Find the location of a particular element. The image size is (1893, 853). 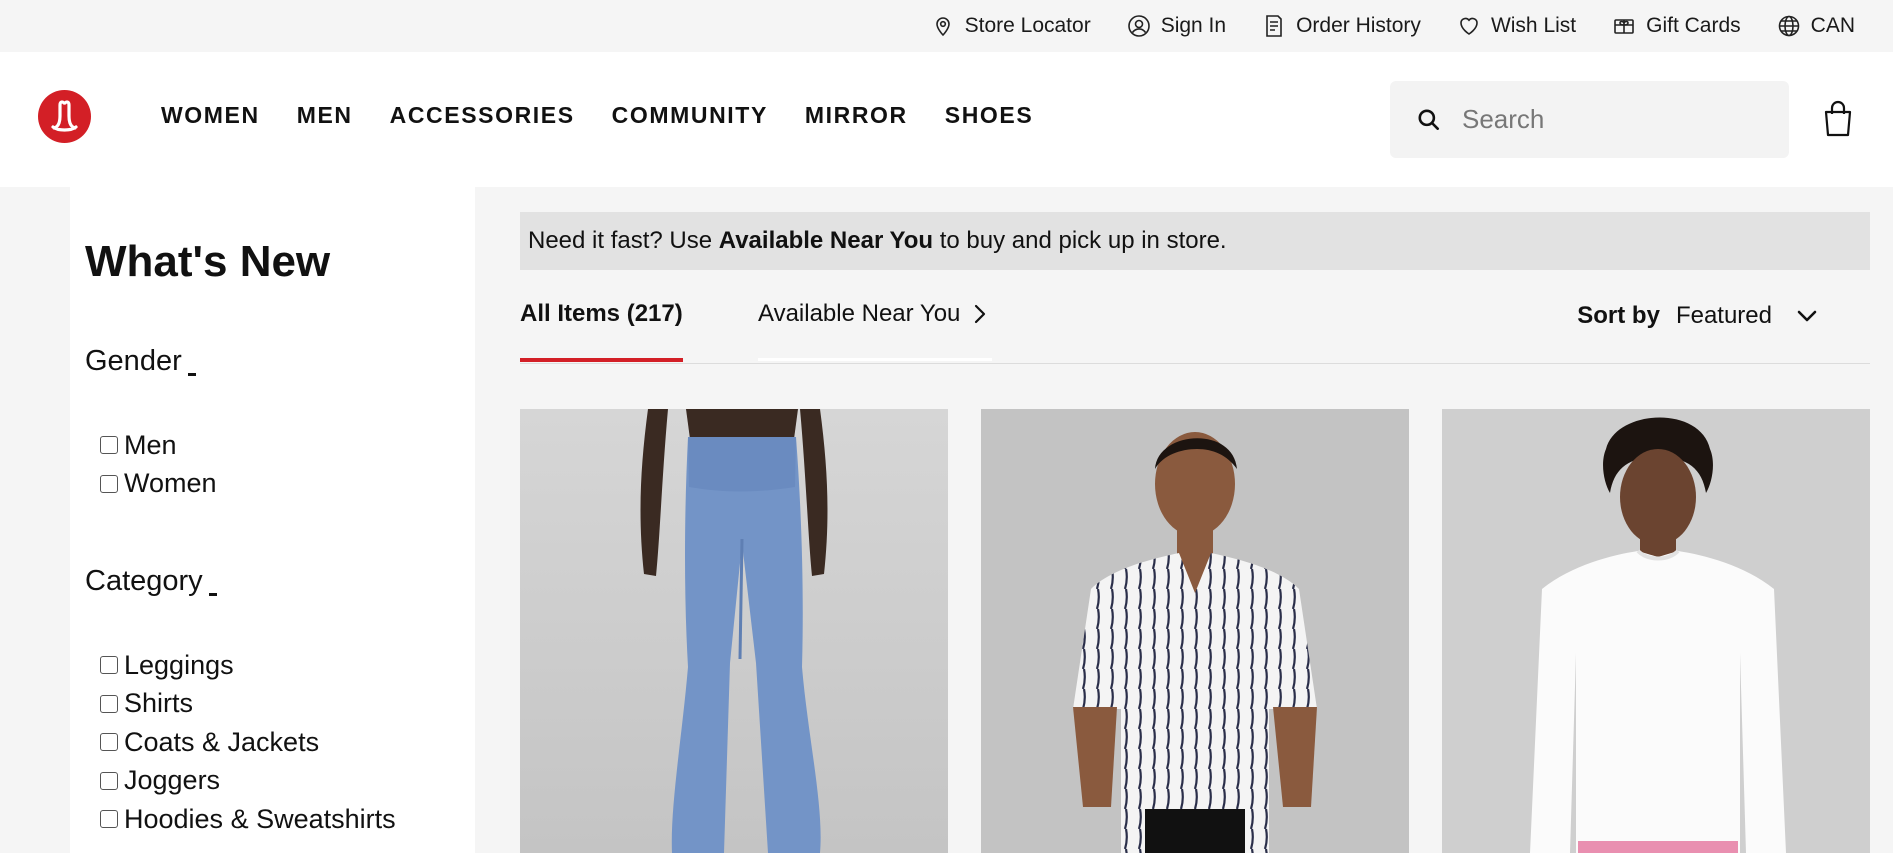

nav-community: COMMUNITY is located at coordinates (690, 115).